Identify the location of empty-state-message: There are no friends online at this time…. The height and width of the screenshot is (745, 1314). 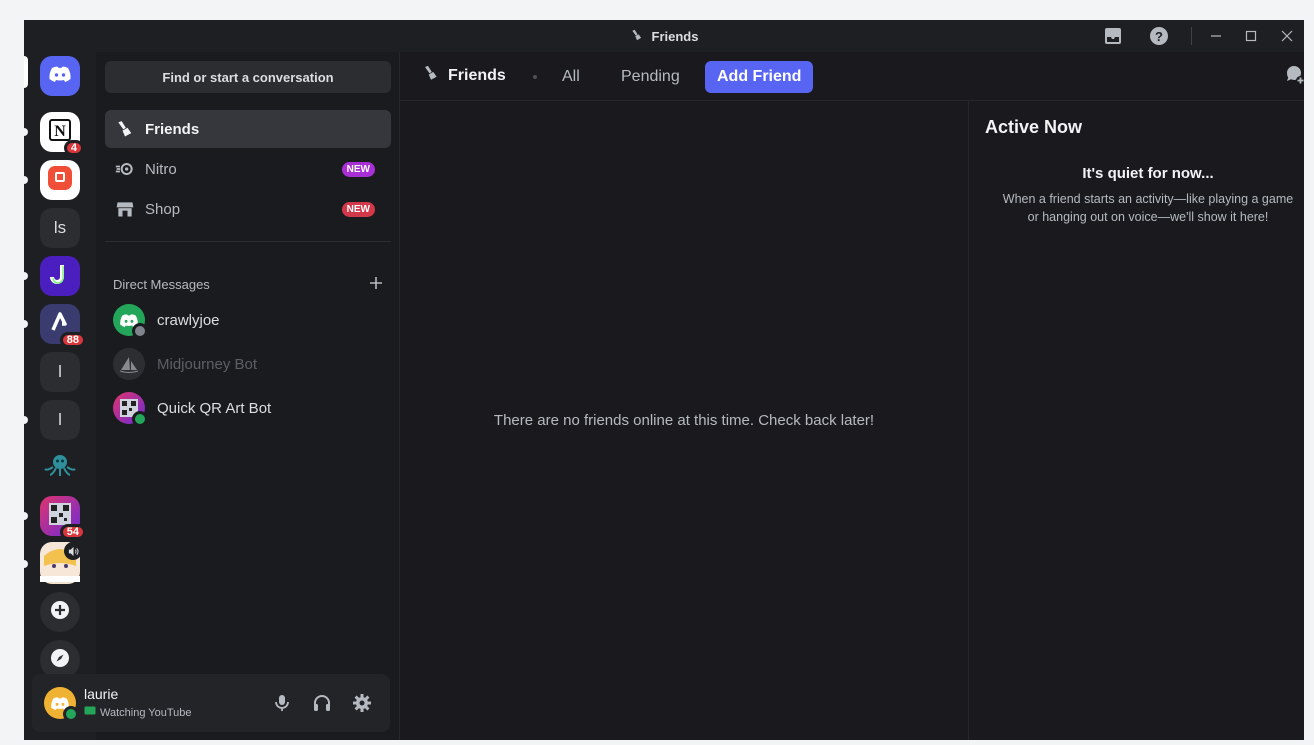
(684, 420).